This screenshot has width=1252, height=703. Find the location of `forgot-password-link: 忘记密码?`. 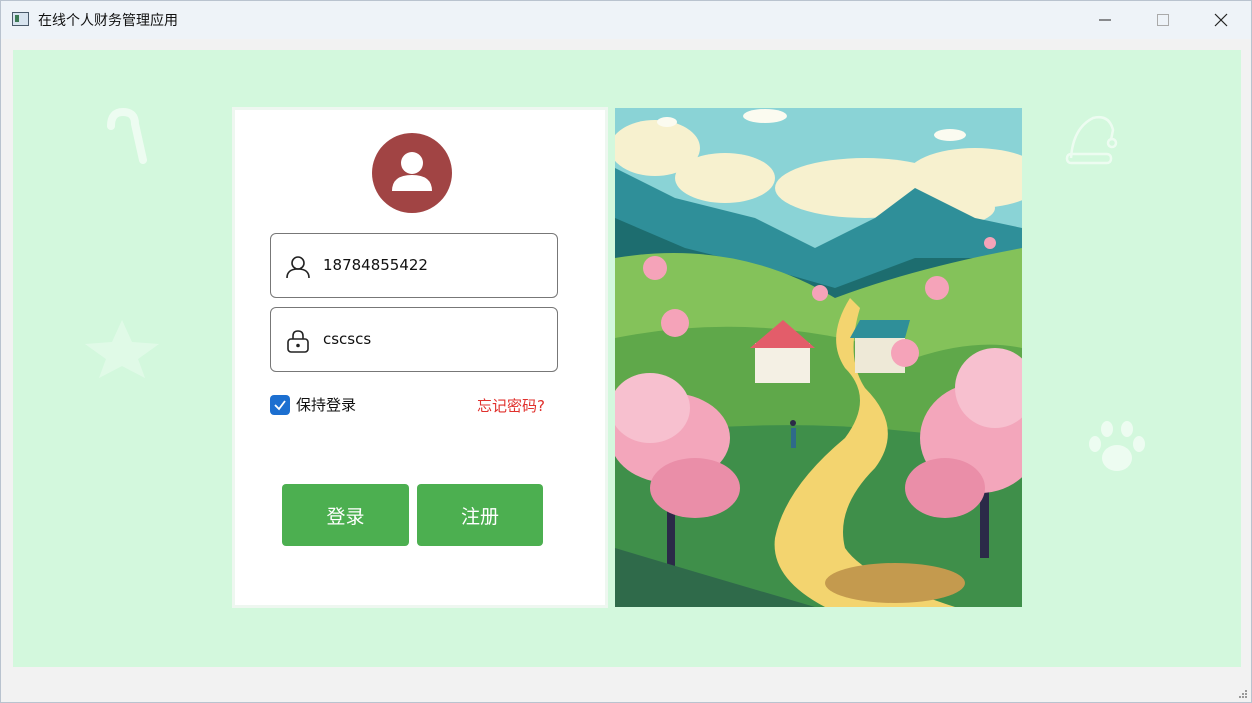

forgot-password-link: 忘记密码? is located at coordinates (511, 405).